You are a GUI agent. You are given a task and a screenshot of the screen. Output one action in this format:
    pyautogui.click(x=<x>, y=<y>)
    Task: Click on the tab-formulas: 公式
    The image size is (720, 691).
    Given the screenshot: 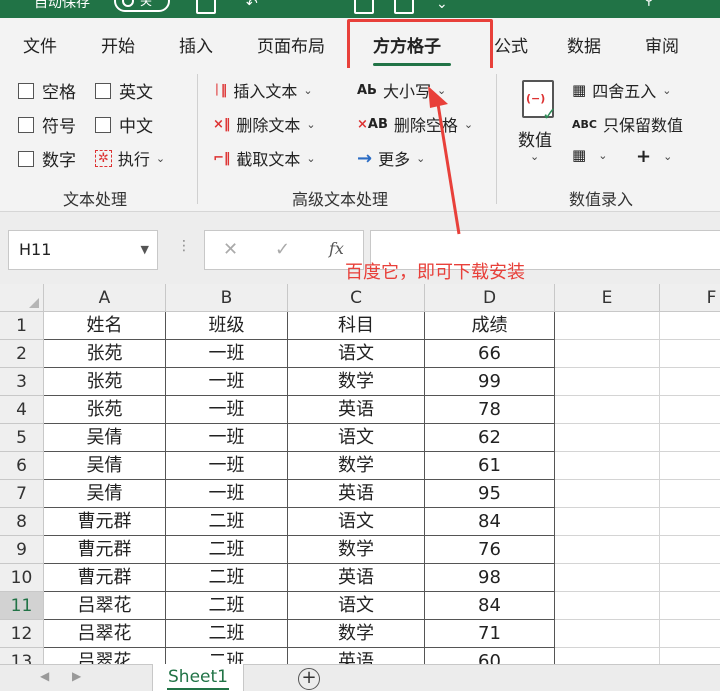 What is the action you would take?
    pyautogui.click(x=511, y=44)
    